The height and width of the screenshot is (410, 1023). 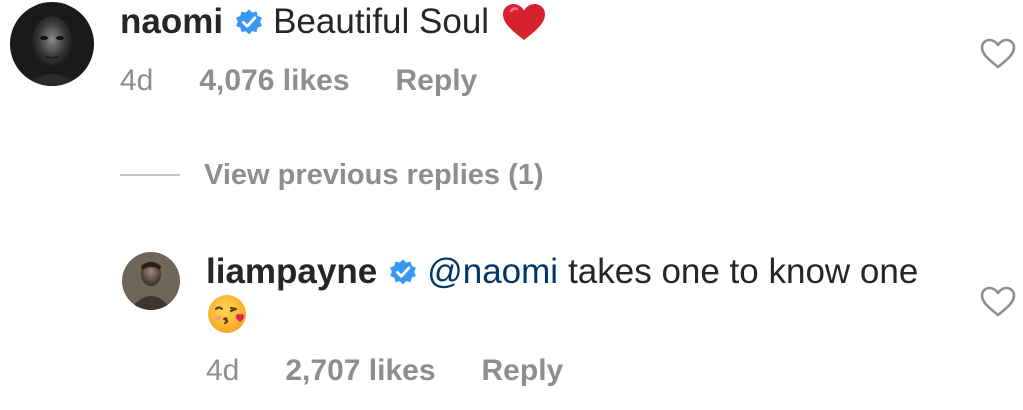 I want to click on comment-naomi: naomi Beautiful Soul, so click(x=333, y=22).